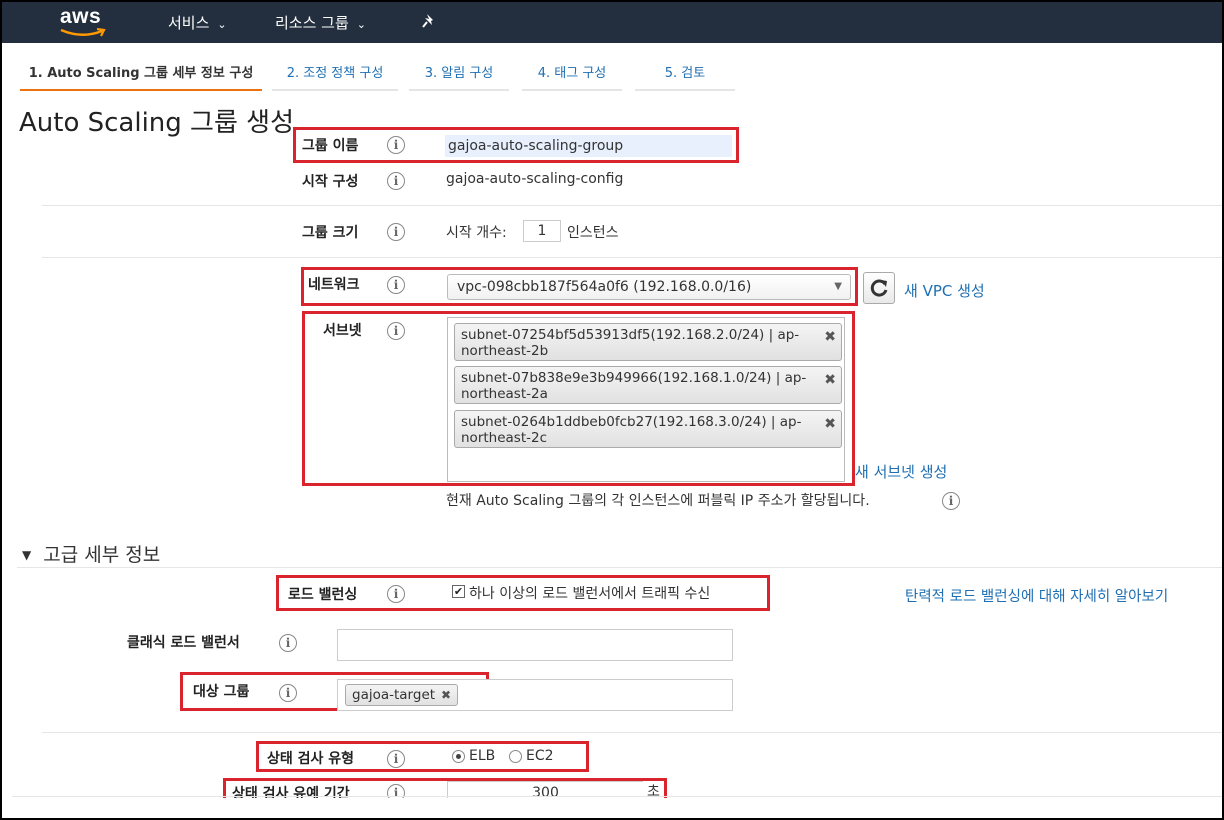 This screenshot has height=820, width=1224. What do you see at coordinates (81, 16) in the screenshot?
I see `aws-logo-text: aws` at bounding box center [81, 16].